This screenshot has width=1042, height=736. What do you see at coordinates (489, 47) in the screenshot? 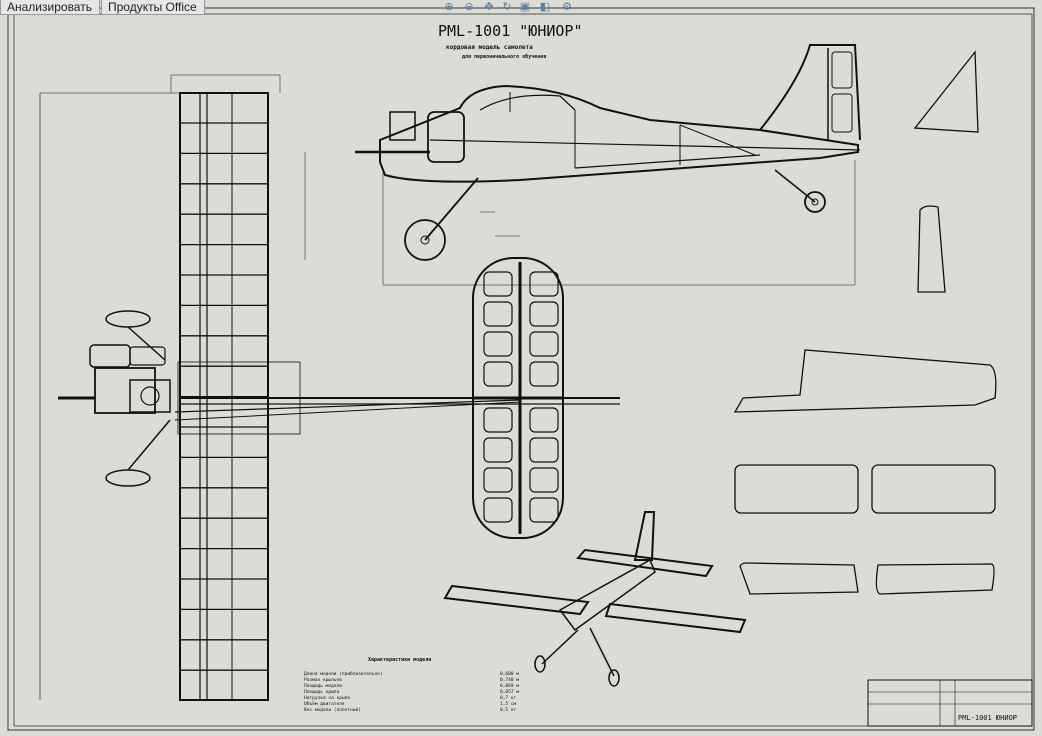
I see `drawing-subtitle: кордовая модель самолета` at bounding box center [489, 47].